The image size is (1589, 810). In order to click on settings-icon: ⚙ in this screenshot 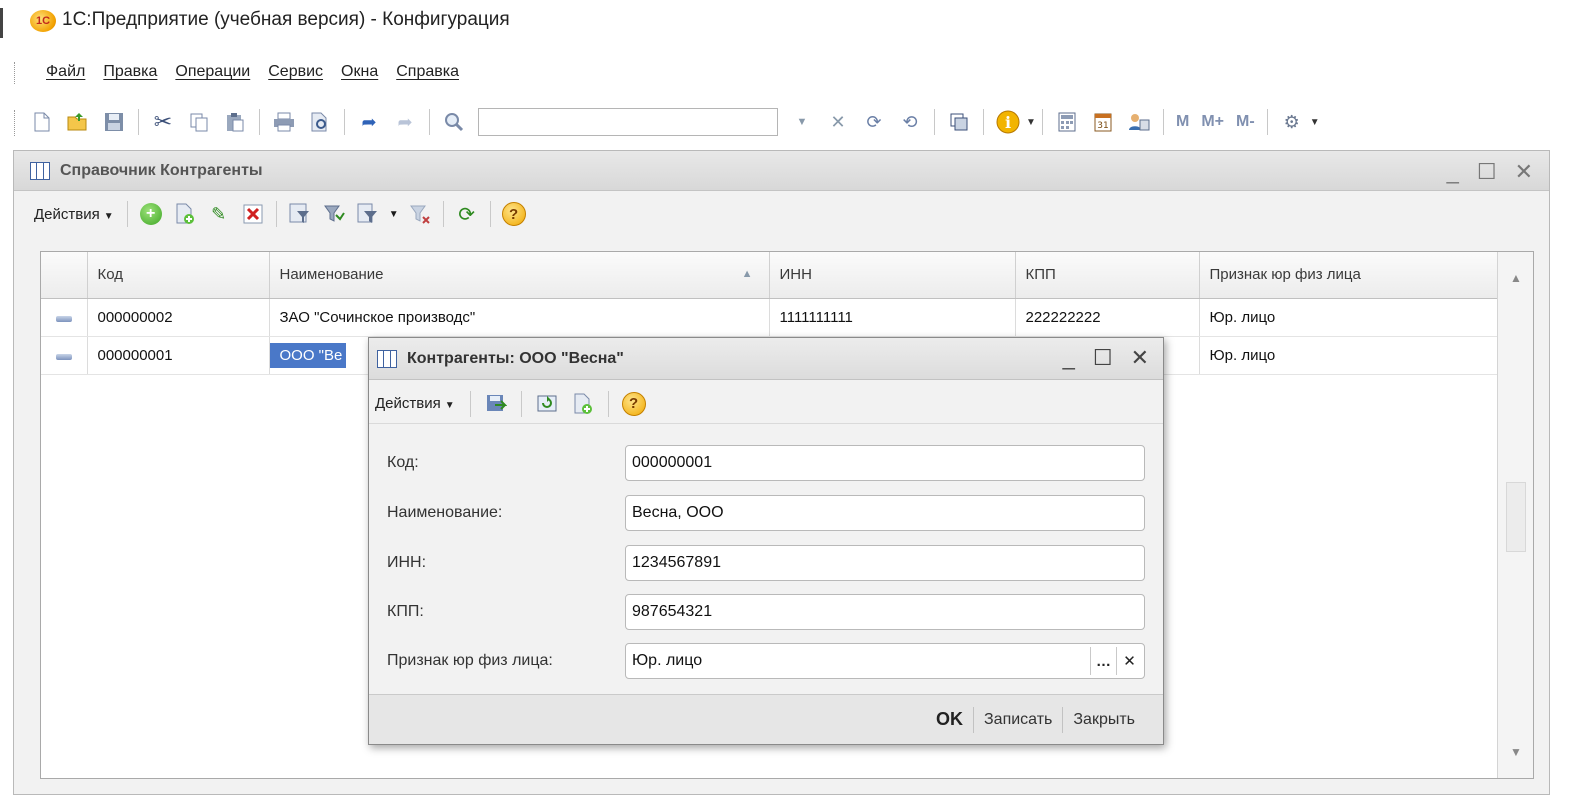, I will do `click(1292, 122)`.